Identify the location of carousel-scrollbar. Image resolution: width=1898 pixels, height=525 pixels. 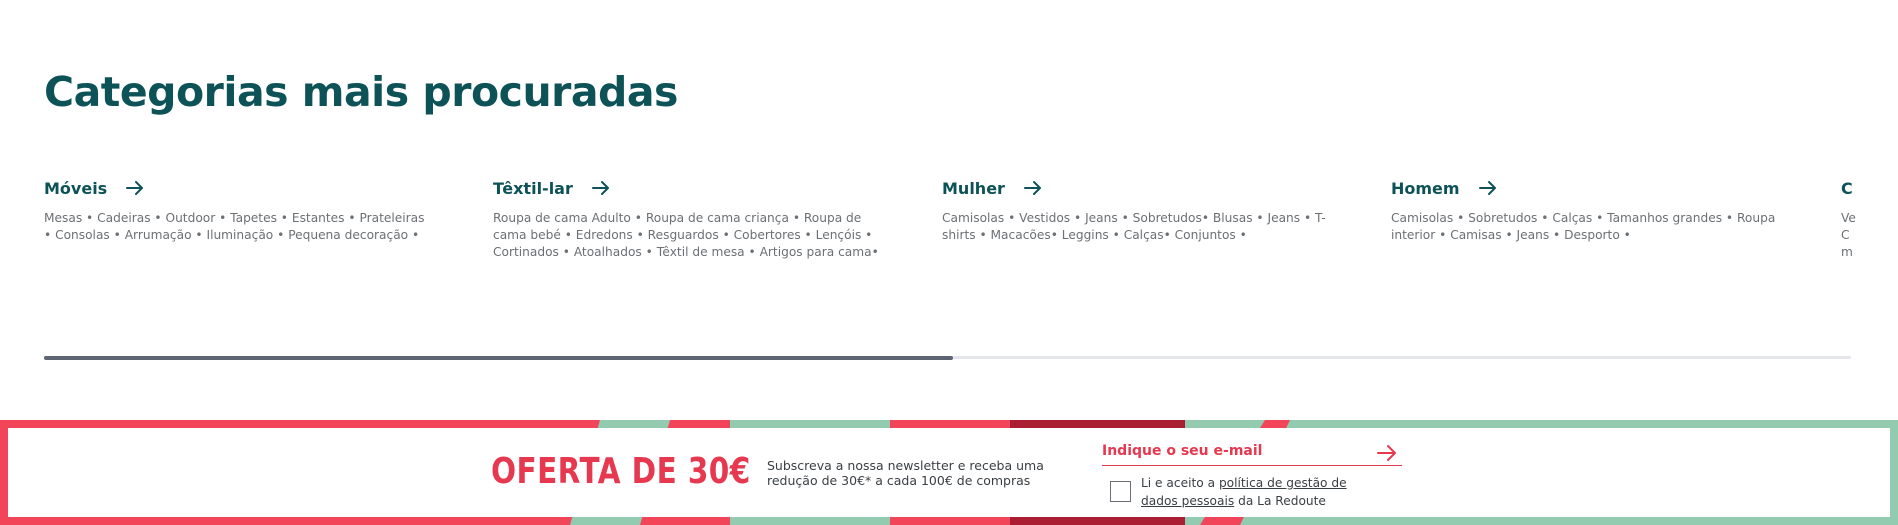
(947, 357).